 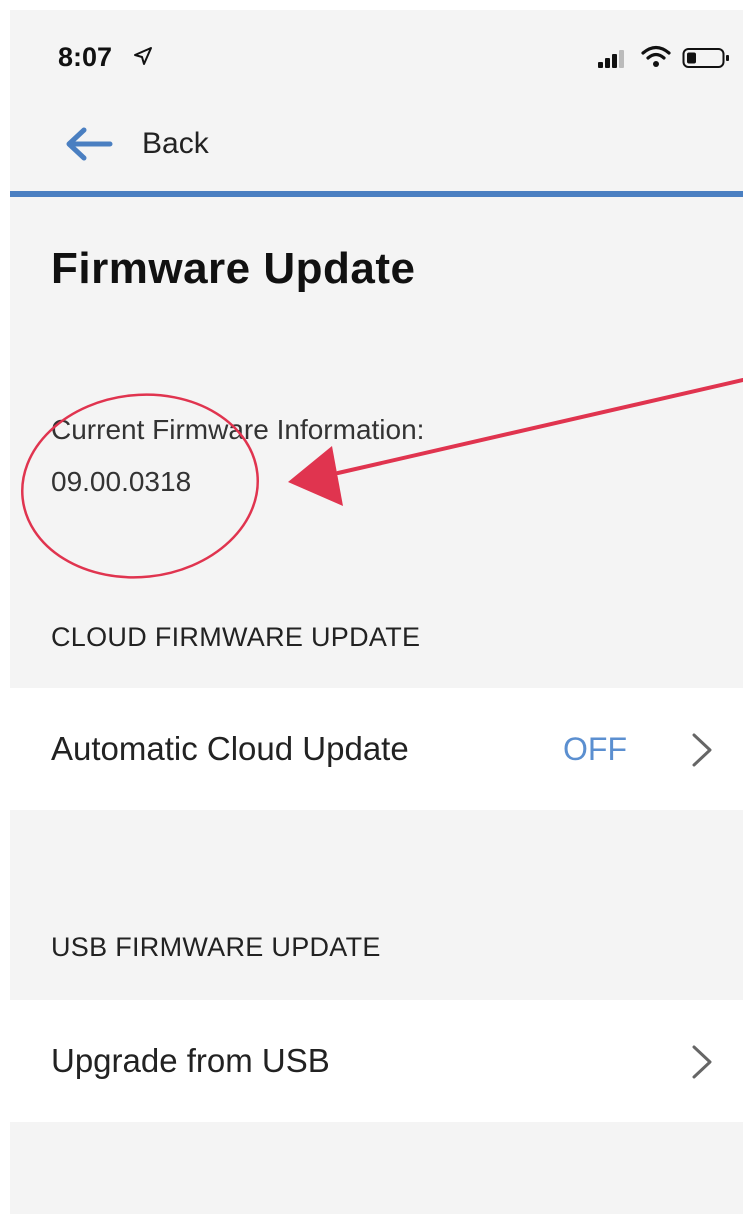 I want to click on cellular-signal-icon, so click(x=611, y=59).